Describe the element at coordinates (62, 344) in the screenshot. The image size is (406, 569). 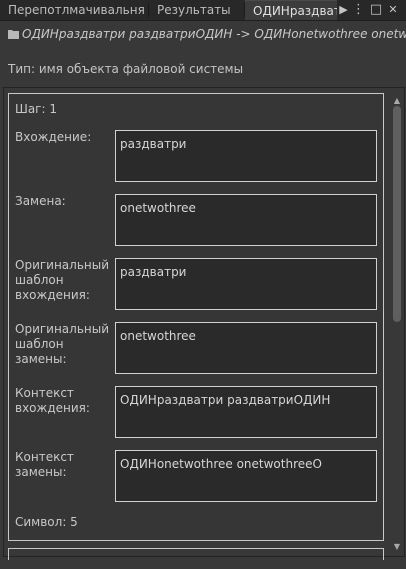
I see `original-replacement-pattern-label: Оригинальный шаблон замены:` at that location.